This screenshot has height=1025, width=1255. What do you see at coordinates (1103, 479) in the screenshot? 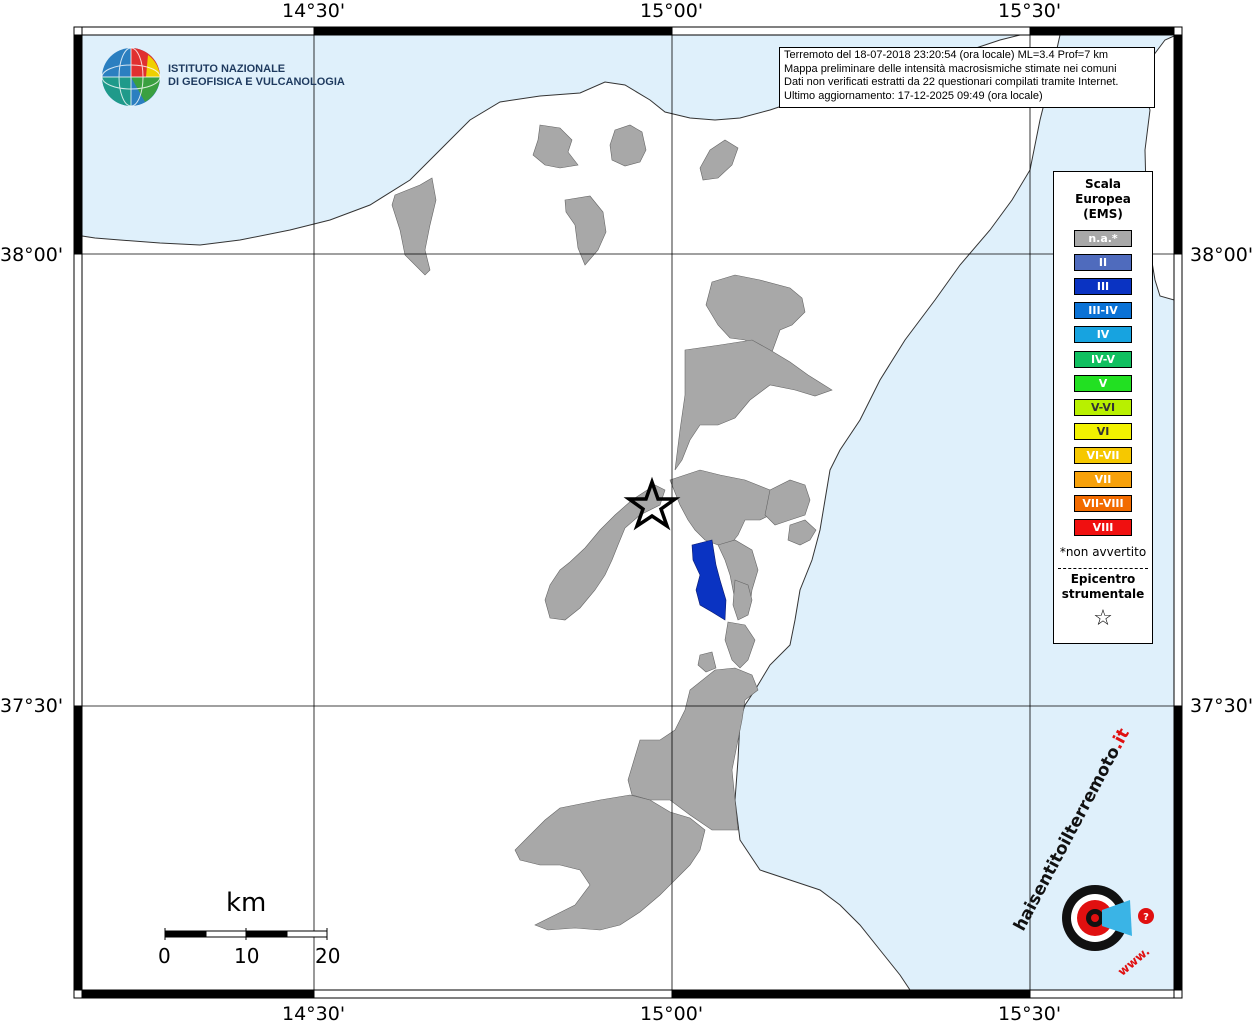
I see `legend-swatch: VII` at bounding box center [1103, 479].